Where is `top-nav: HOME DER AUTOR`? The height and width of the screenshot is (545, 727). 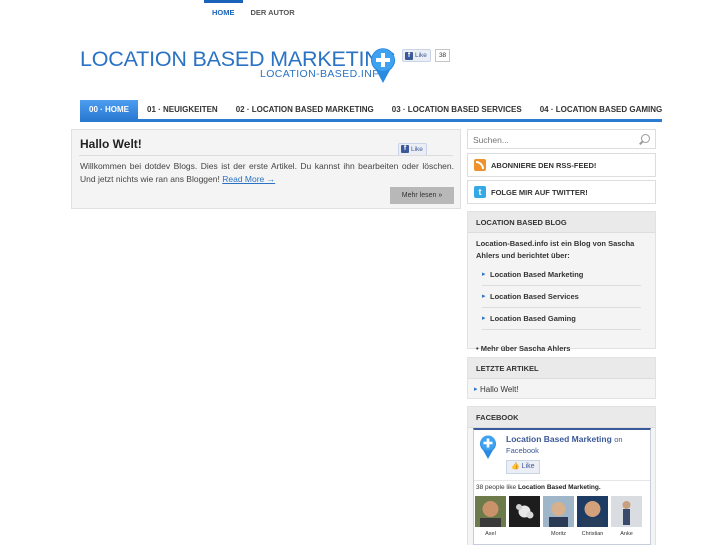
top-nav: HOME DER AUTOR is located at coordinates (253, 12).